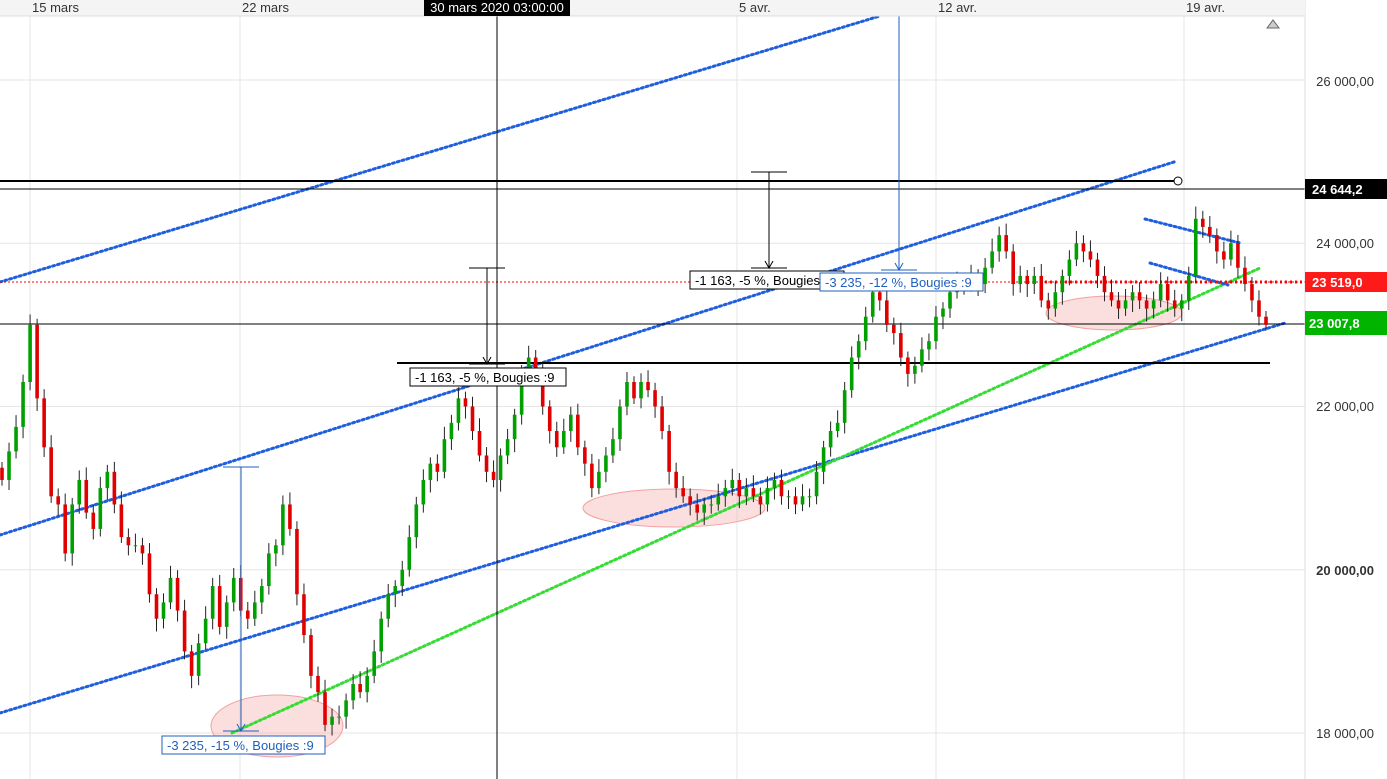 The image size is (1387, 779). I want to click on x-tick-label: 19 avr., so click(1205, 7).